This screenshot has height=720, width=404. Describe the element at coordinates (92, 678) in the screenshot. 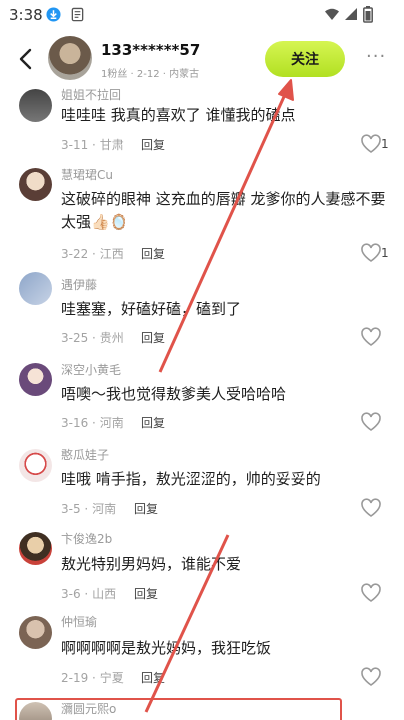

I see `comment-date: 2-19 · 宁夏` at that location.